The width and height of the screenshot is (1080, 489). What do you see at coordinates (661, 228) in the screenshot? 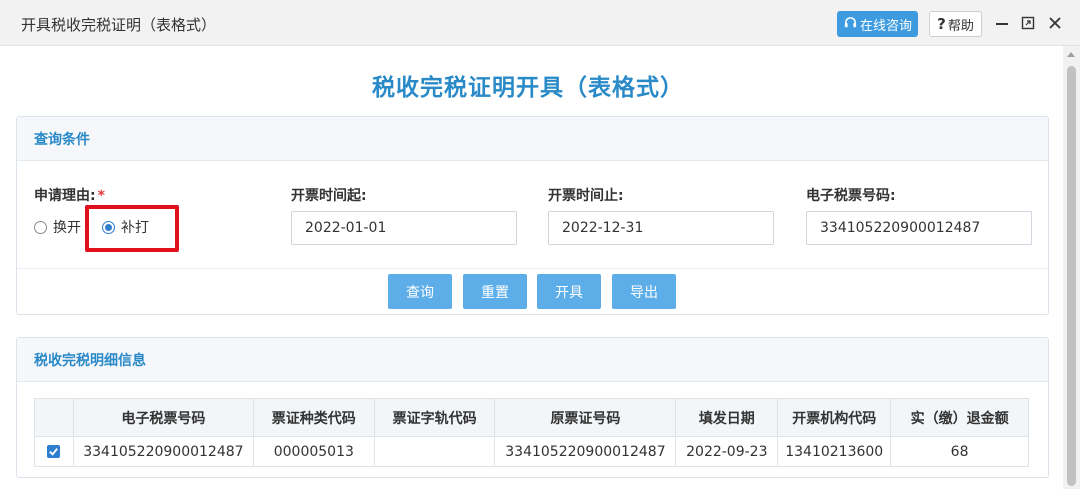
I see `end-date-input: 2022-12-31` at bounding box center [661, 228].